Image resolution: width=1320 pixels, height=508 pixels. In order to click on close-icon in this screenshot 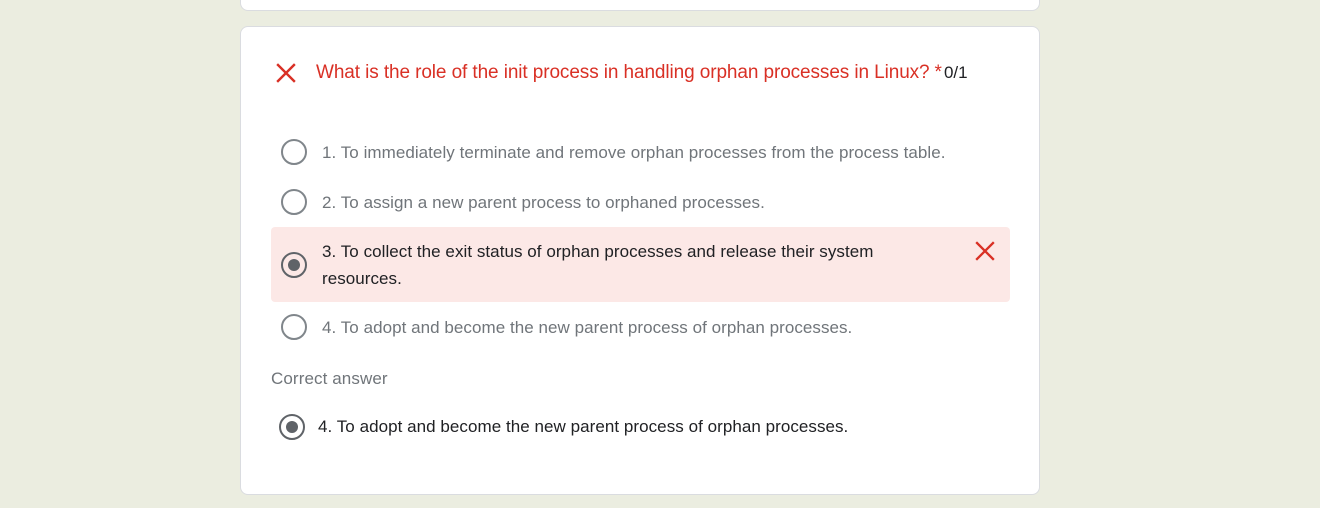, I will do `click(286, 73)`.